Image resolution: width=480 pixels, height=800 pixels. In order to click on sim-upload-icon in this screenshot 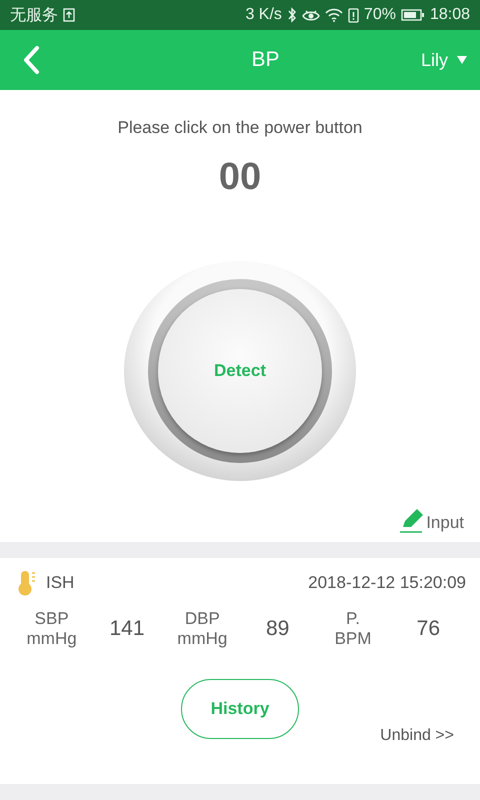, I will do `click(69, 15)`.